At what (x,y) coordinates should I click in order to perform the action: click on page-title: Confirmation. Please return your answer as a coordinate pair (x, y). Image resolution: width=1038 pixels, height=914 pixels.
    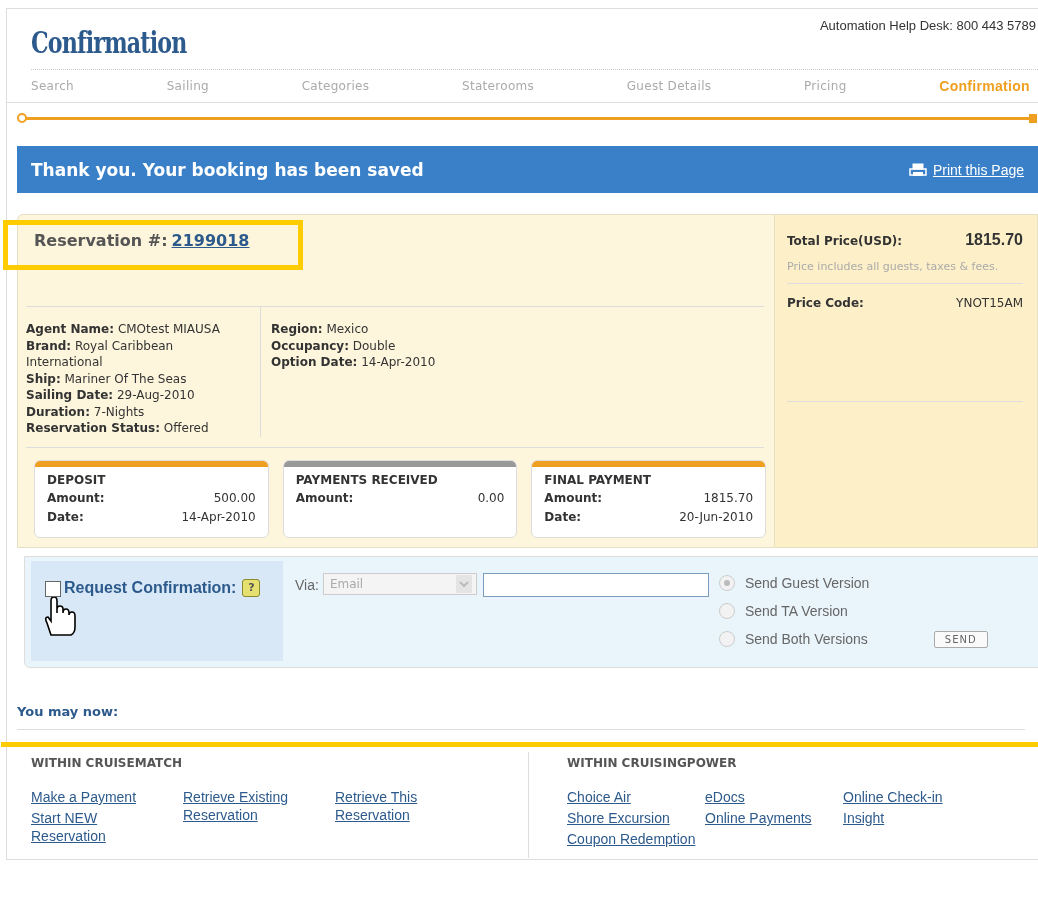
    Looking at the image, I should click on (109, 42).